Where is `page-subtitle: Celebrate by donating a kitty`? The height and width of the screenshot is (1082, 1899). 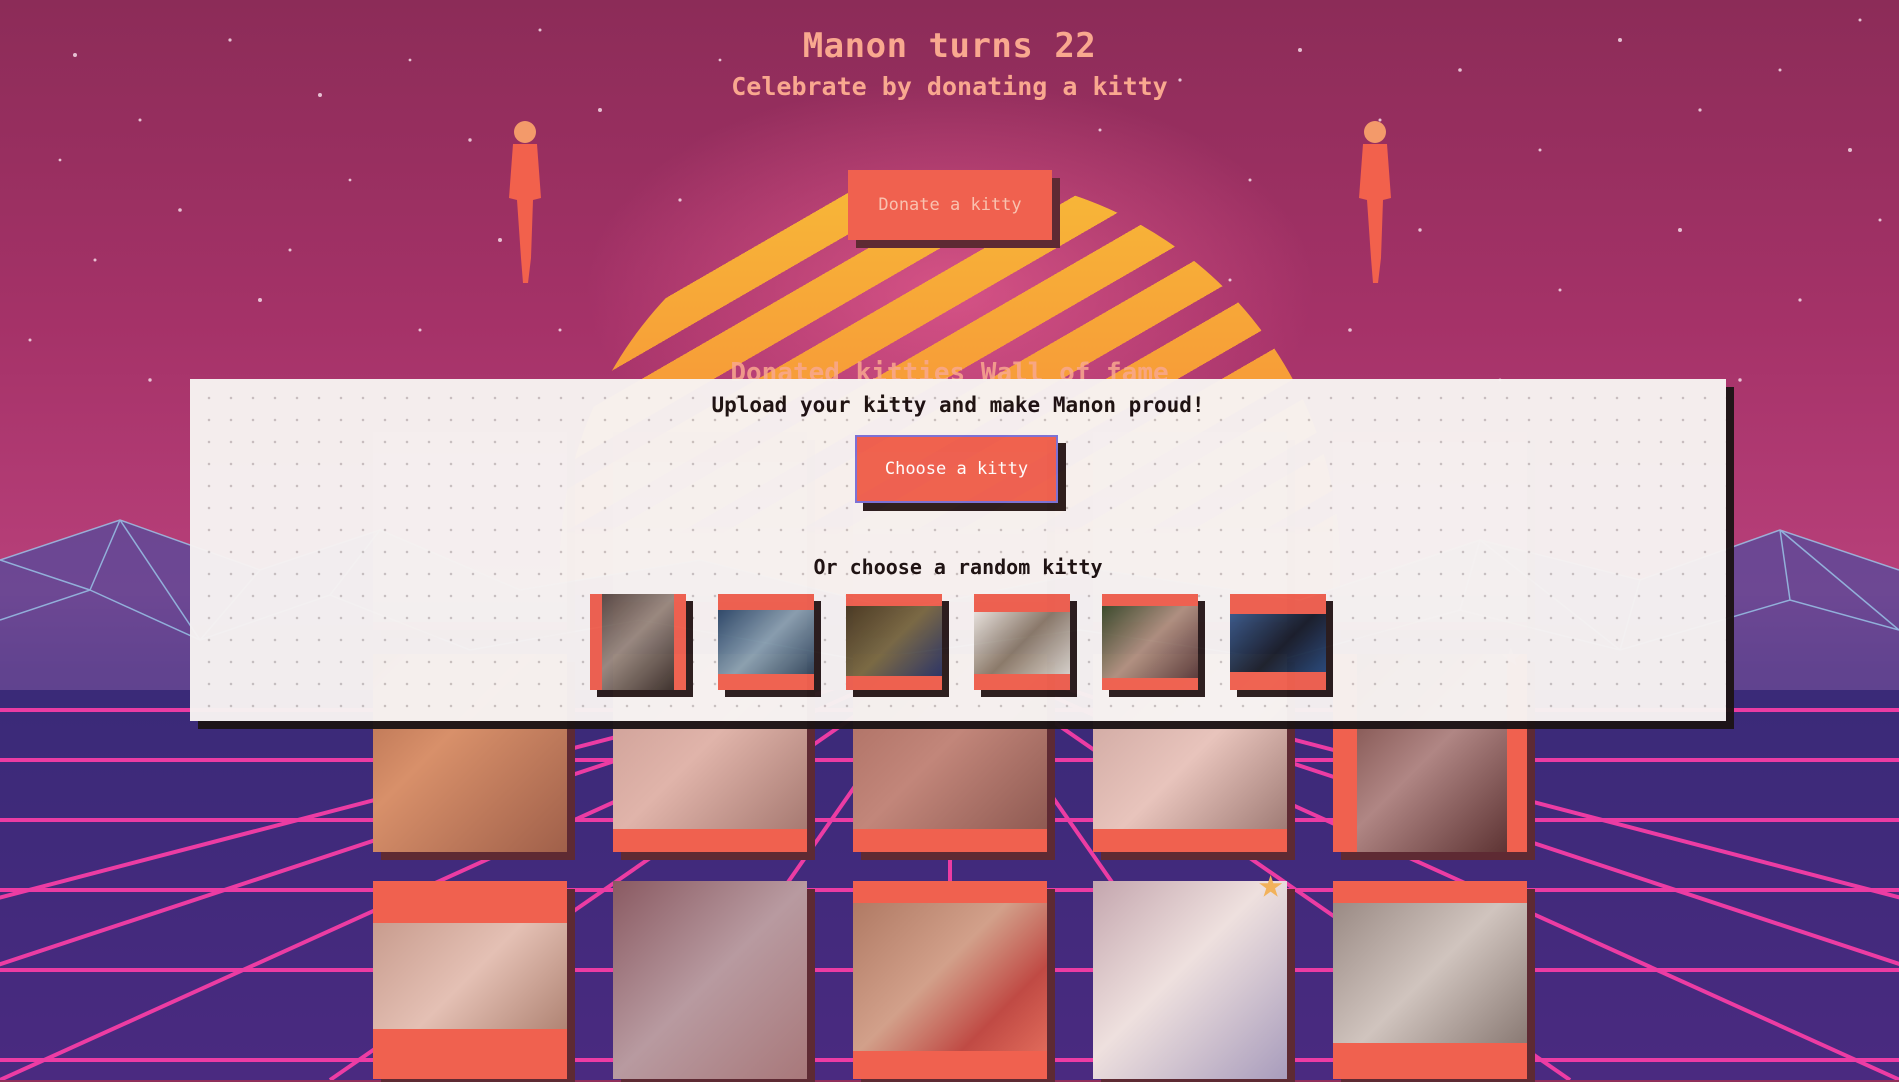 page-subtitle: Celebrate by donating a kitty is located at coordinates (949, 86).